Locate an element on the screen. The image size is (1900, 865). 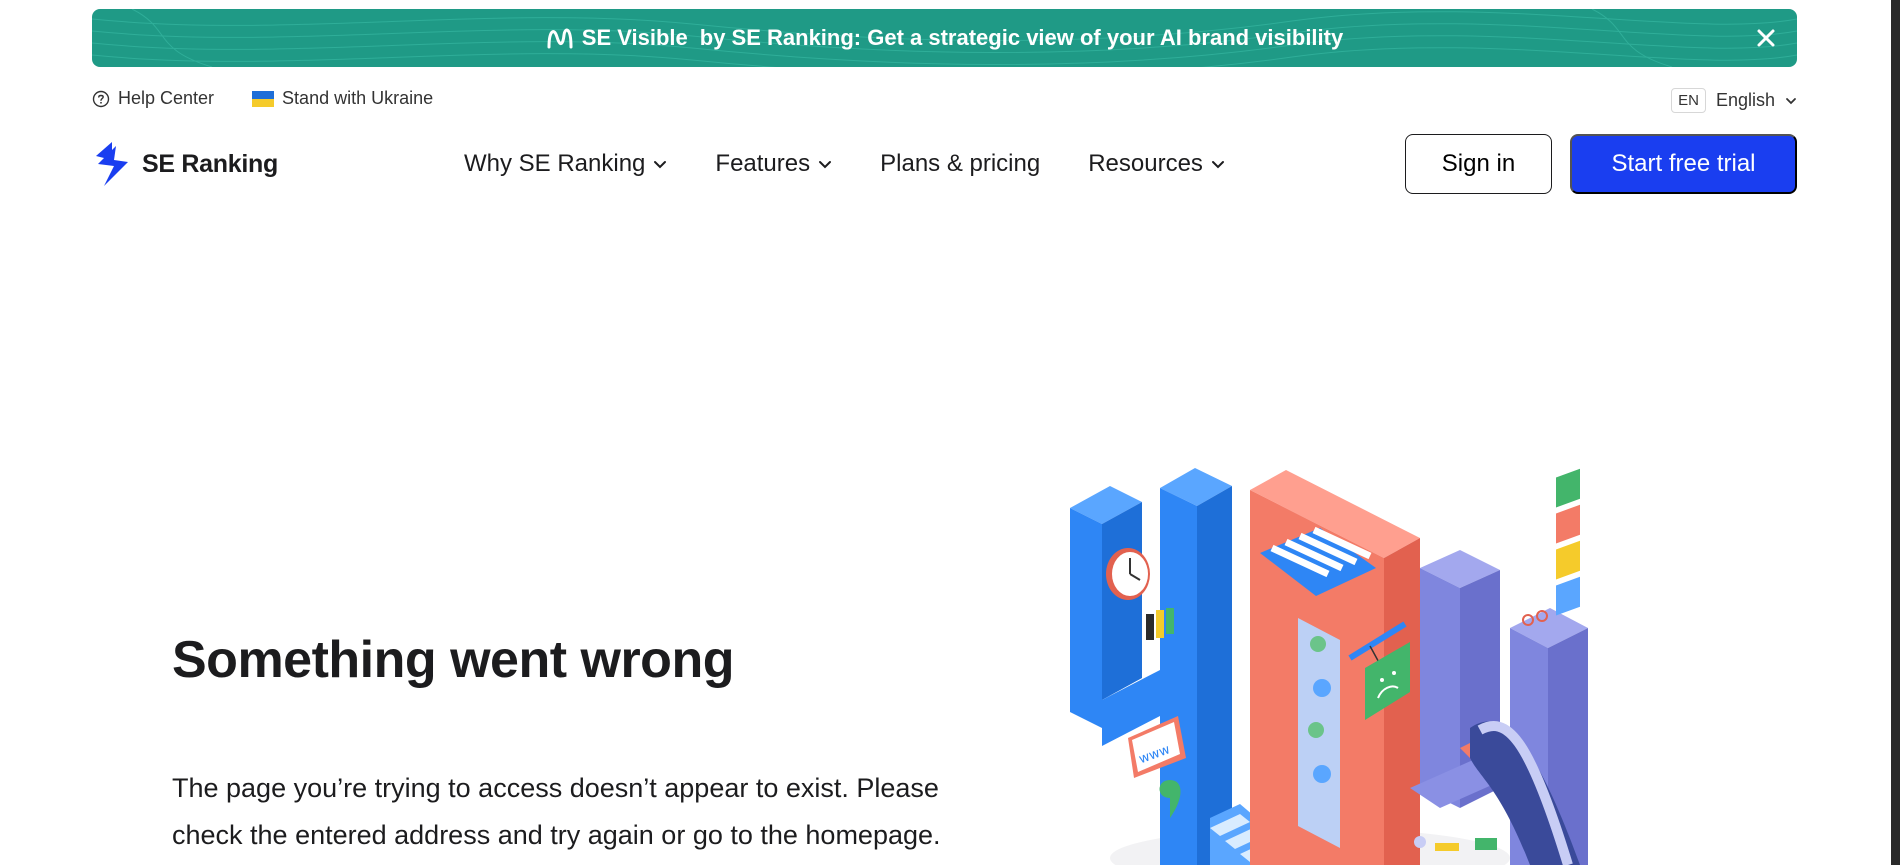
language-code: EN is located at coordinates (1688, 100).